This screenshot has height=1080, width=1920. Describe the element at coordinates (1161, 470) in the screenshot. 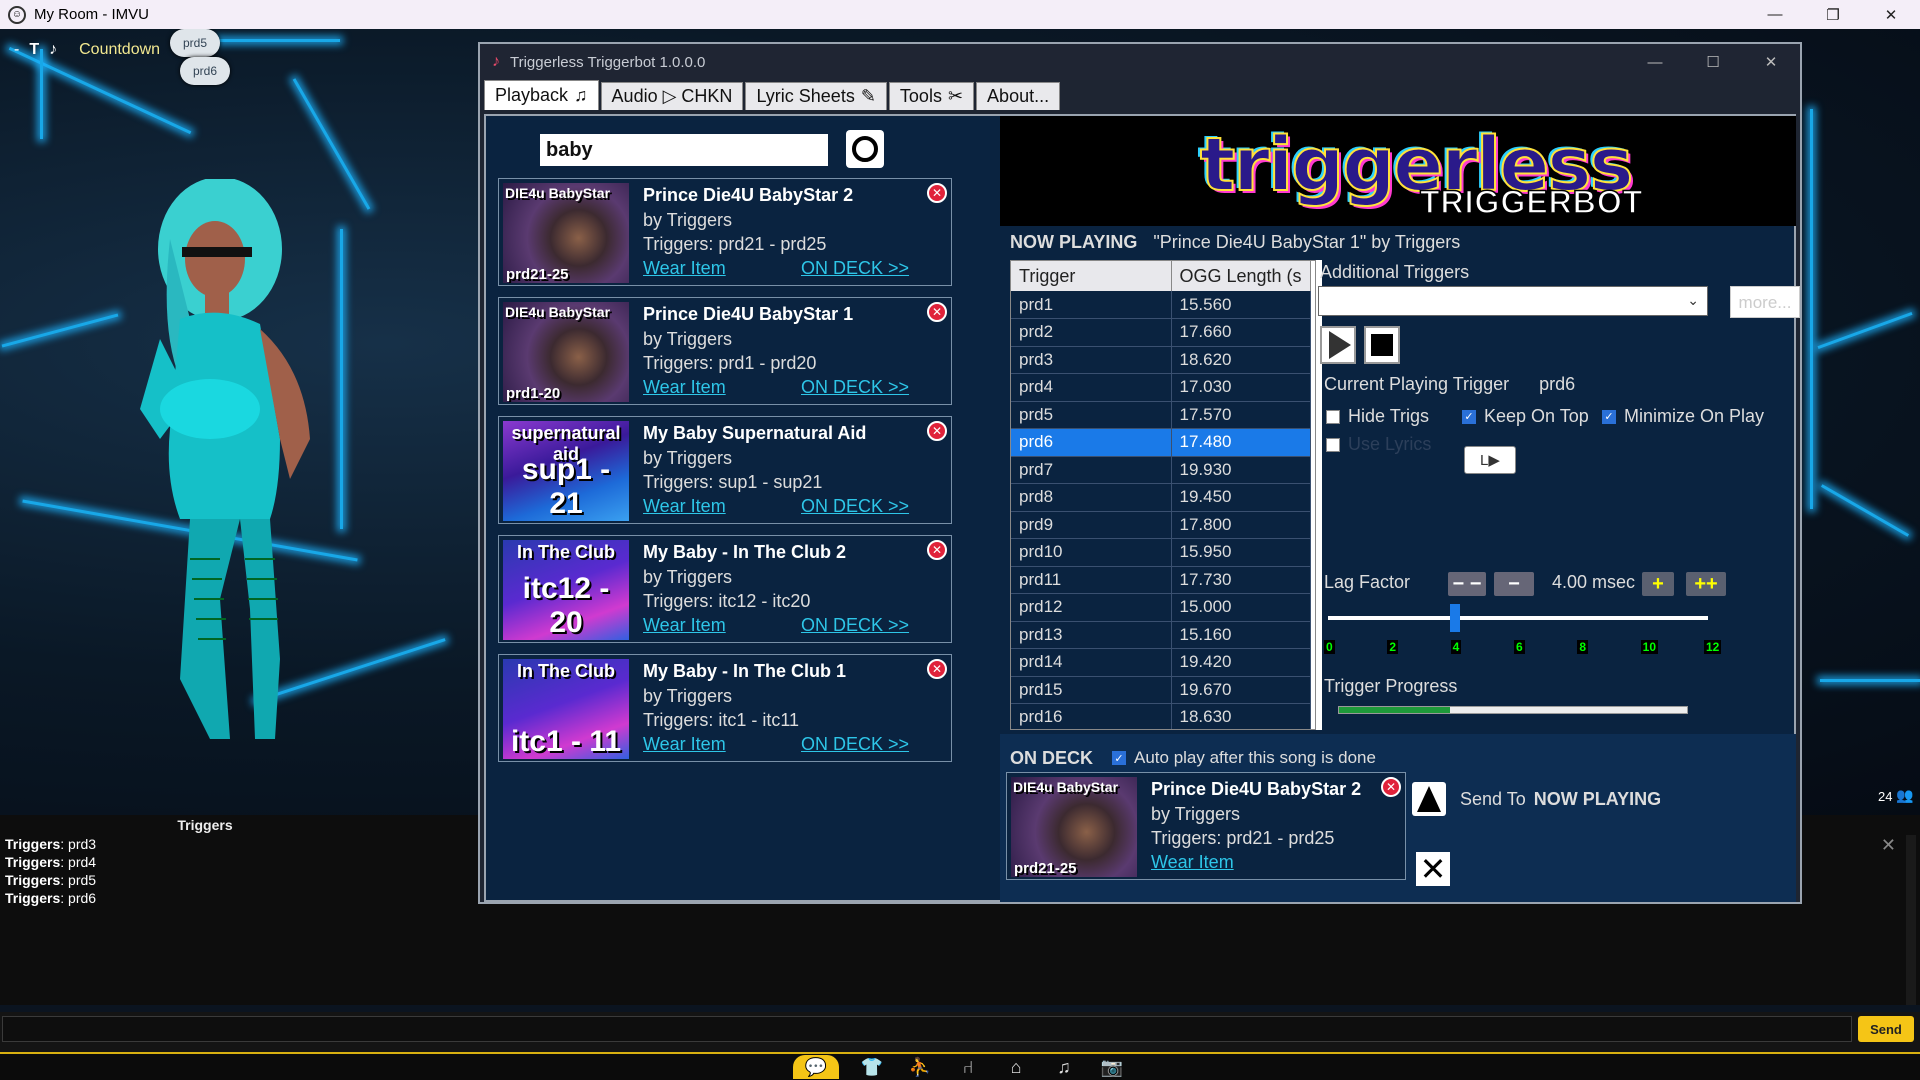

I see `table-row: prd7 19.930` at that location.